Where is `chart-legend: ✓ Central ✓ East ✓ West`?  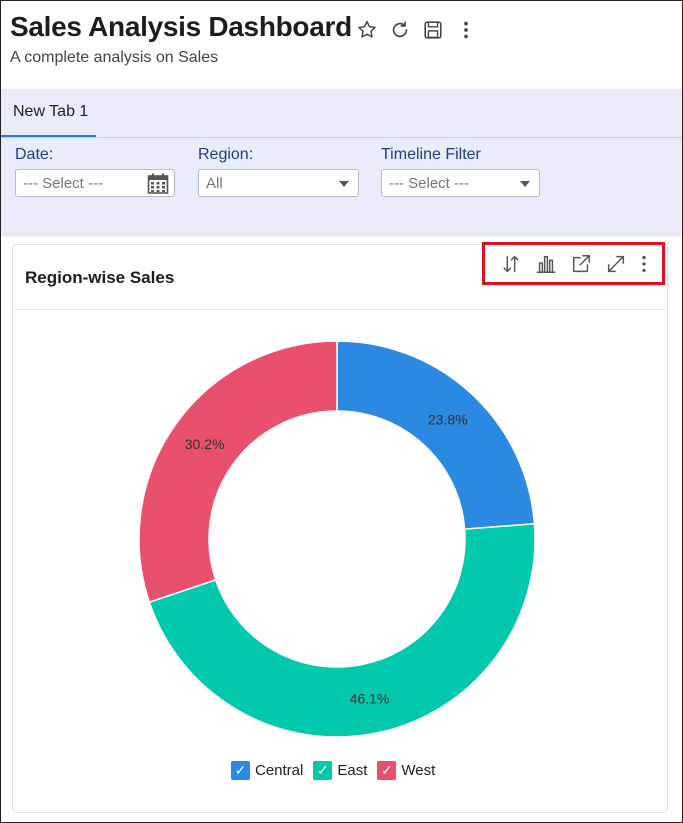
chart-legend: ✓ Central ✓ East ✓ West is located at coordinates (338, 770).